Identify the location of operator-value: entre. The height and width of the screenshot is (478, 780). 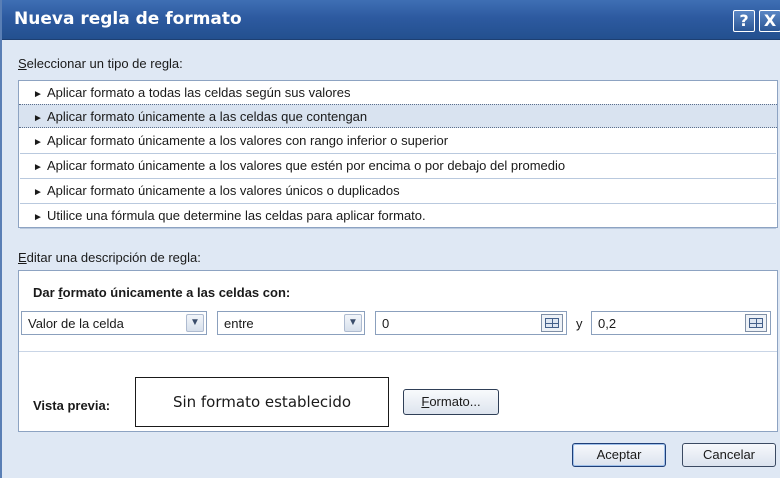
(239, 323).